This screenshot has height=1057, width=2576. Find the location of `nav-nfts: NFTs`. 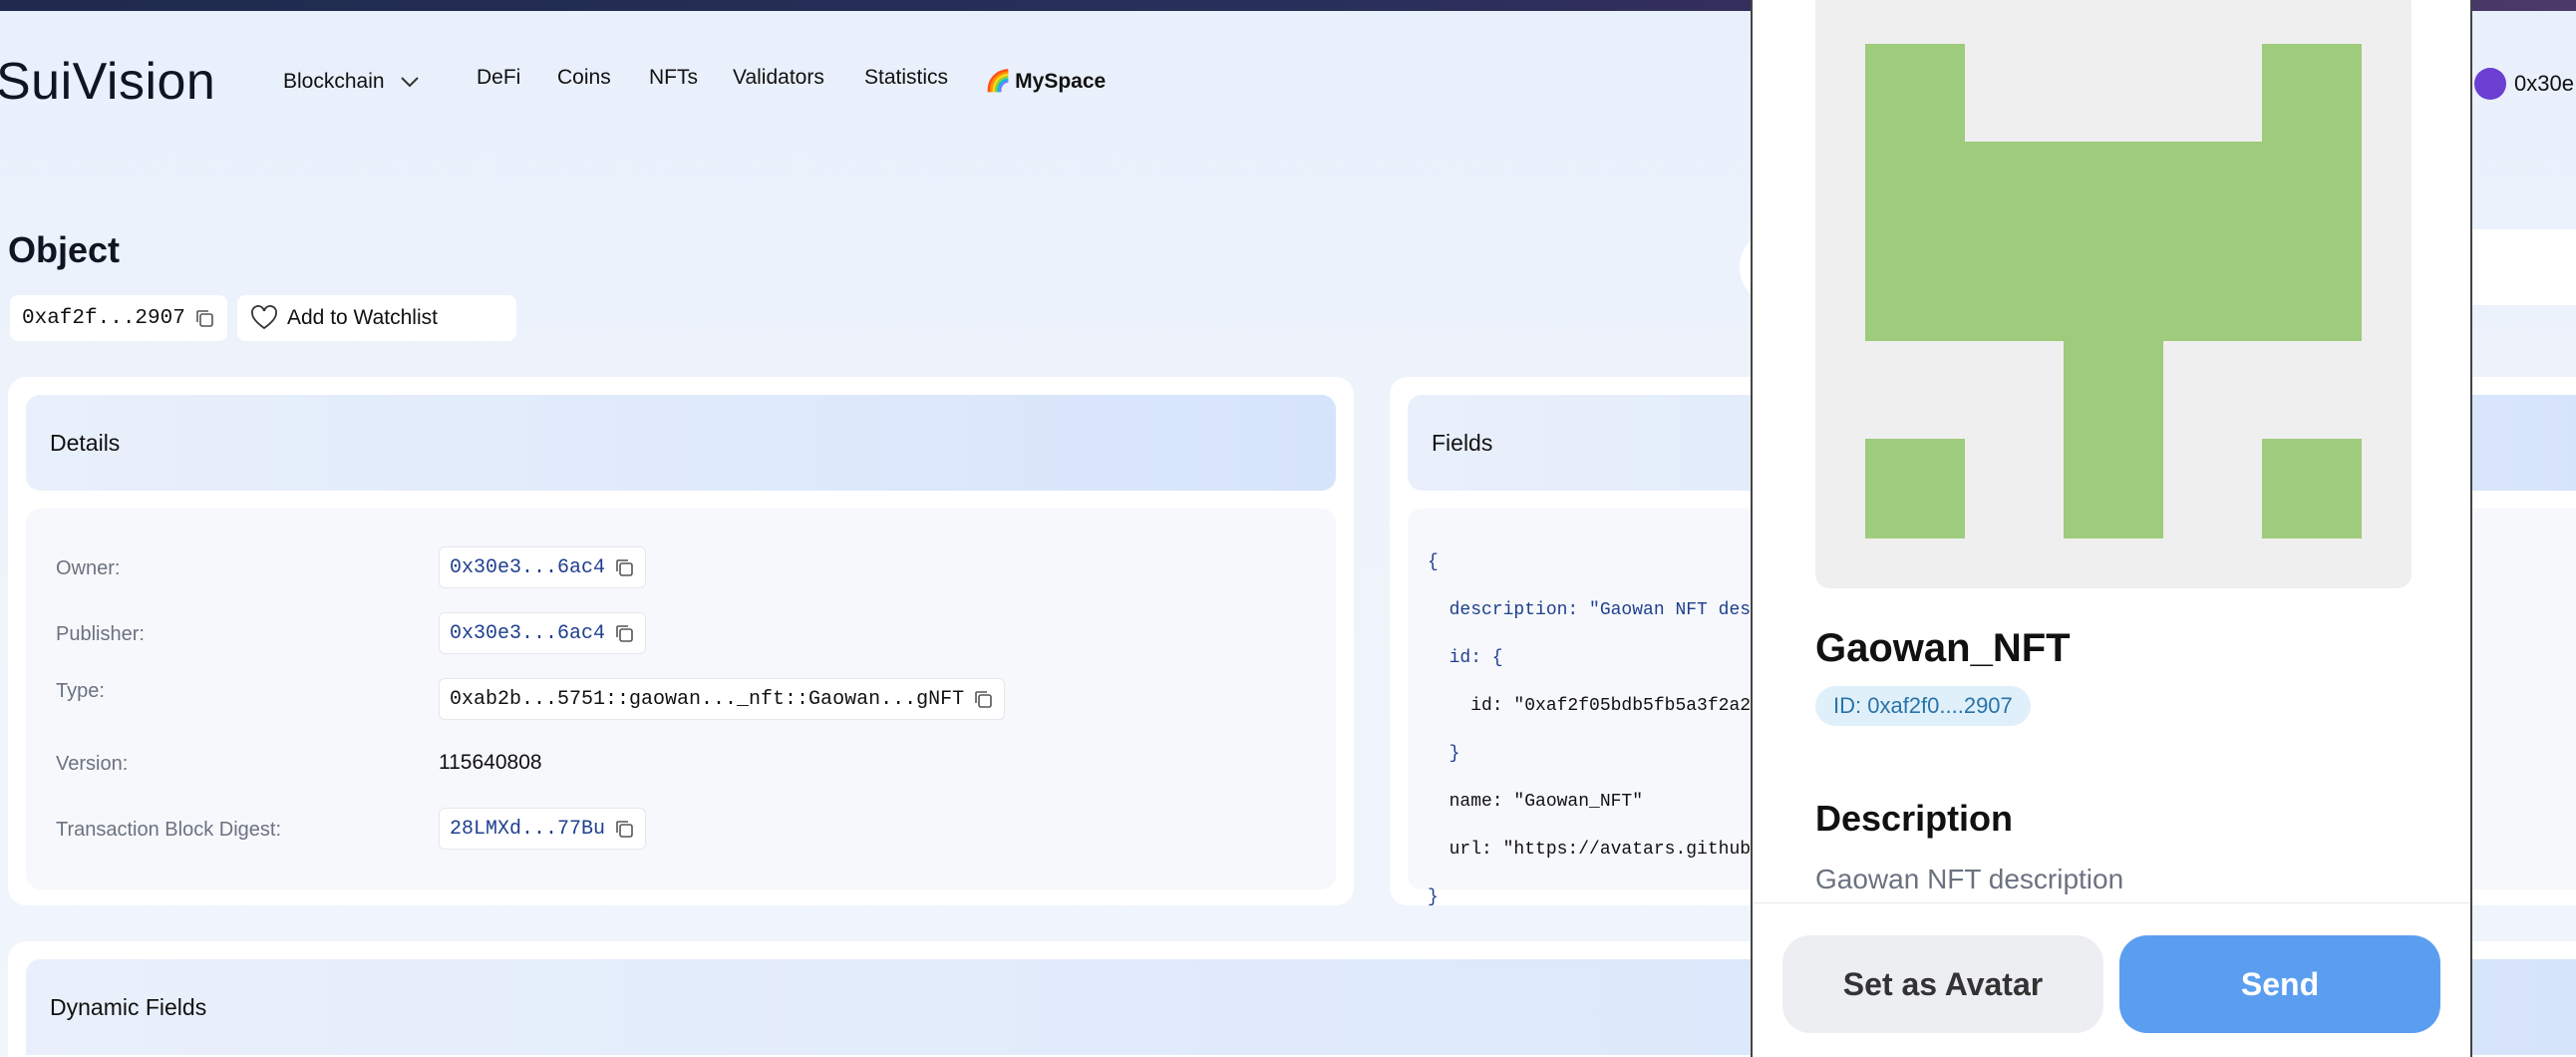

nav-nfts: NFTs is located at coordinates (673, 78).